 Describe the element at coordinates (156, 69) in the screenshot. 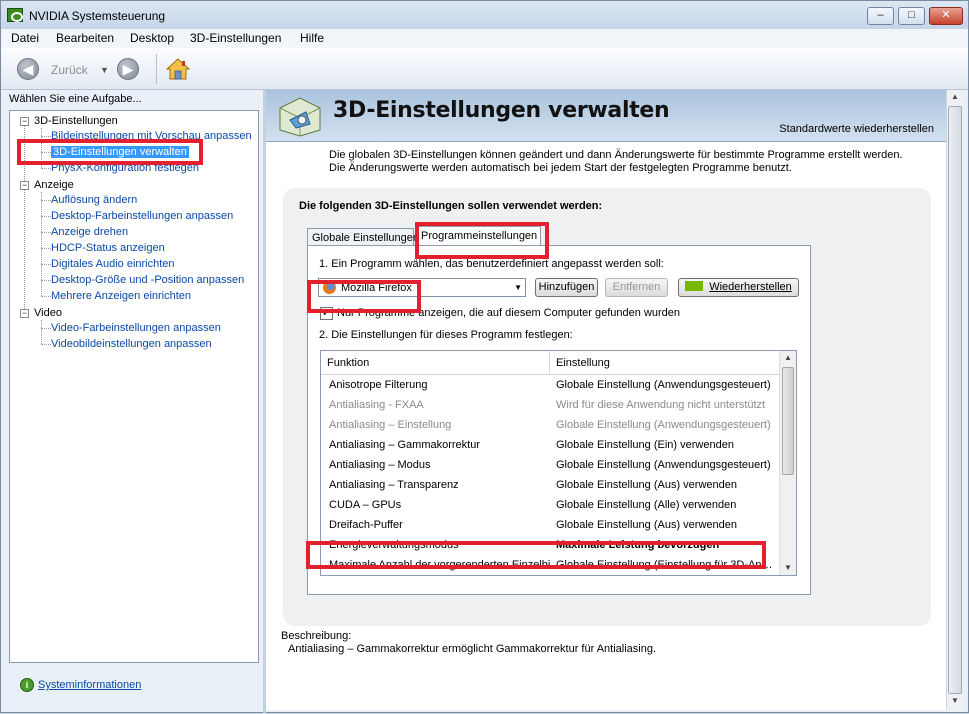

I see `toolbar-separator` at that location.